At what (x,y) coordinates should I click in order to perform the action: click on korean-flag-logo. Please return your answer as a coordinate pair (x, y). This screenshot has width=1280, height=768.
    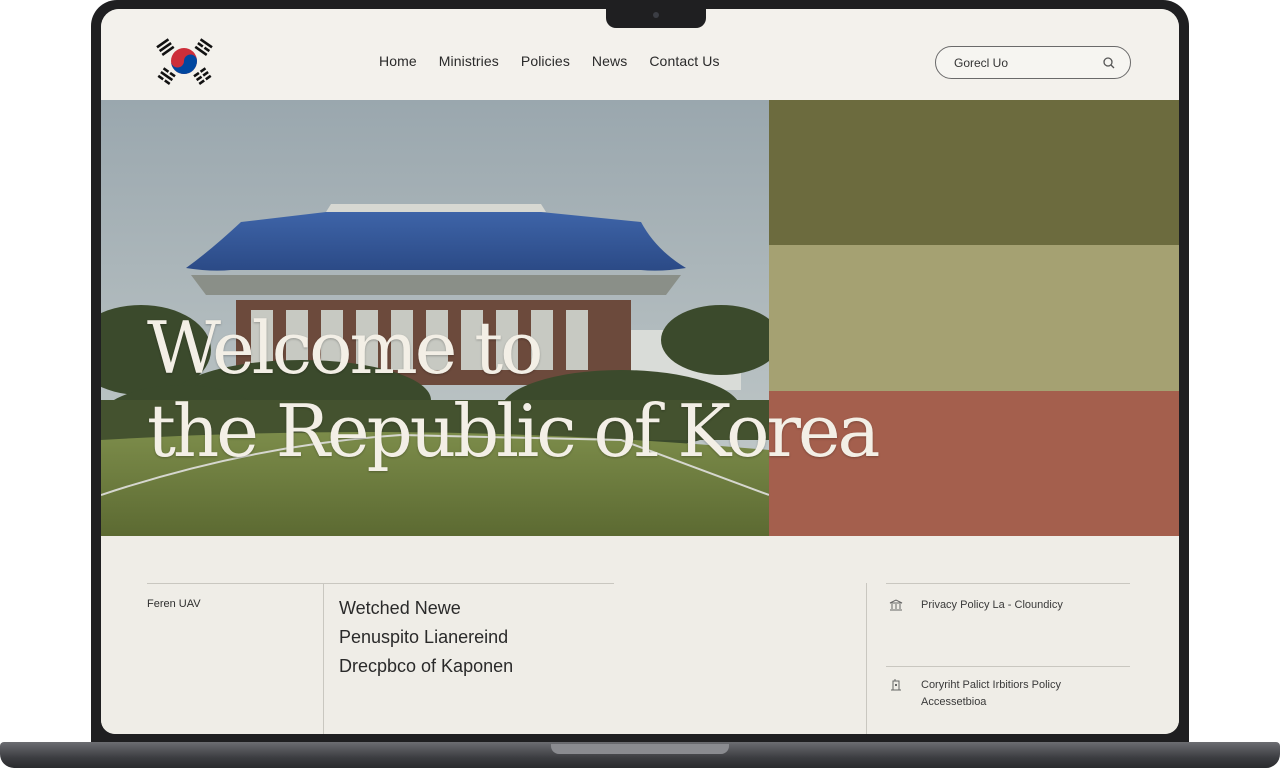
    Looking at the image, I should click on (184, 61).